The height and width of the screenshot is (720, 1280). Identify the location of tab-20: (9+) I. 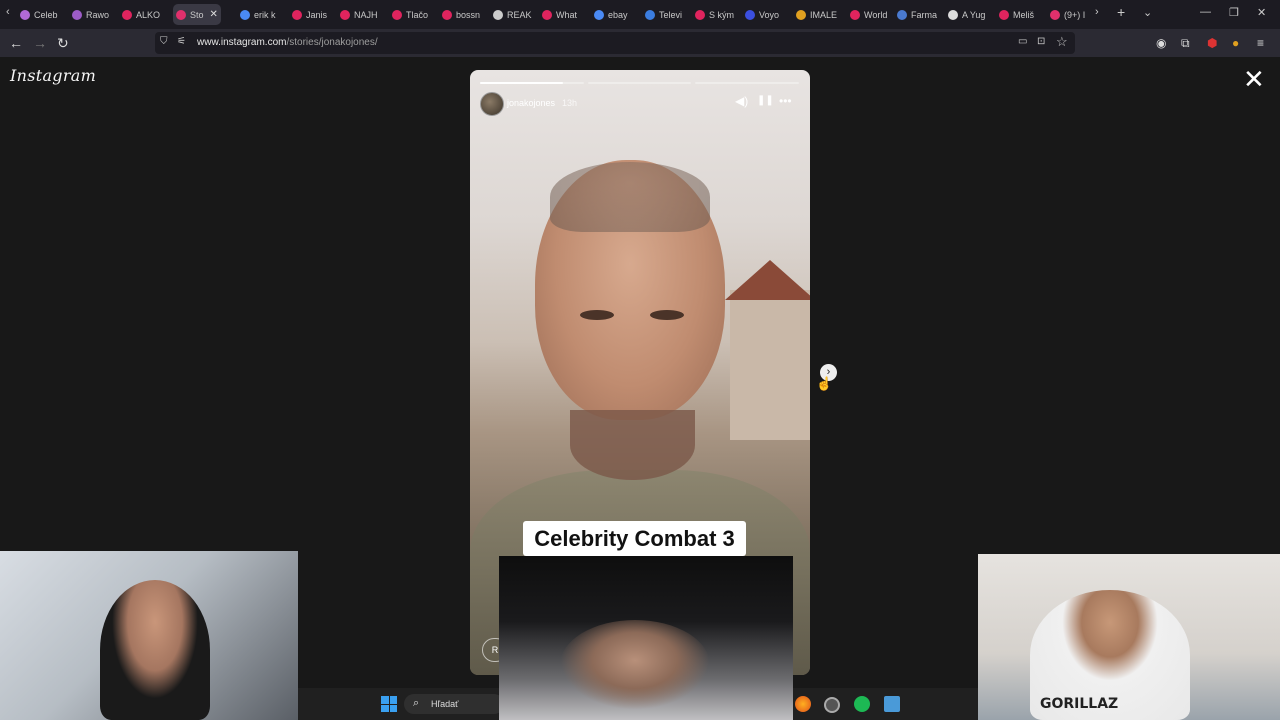
(1067, 14).